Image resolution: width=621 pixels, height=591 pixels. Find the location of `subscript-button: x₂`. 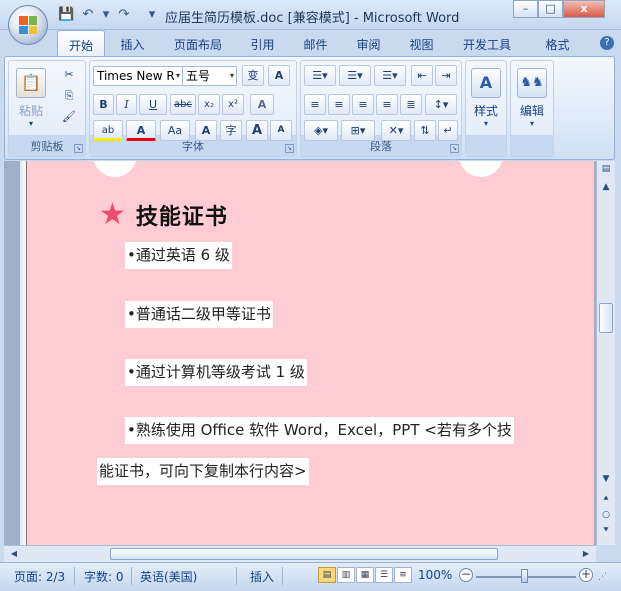

subscript-button: x₂ is located at coordinates (209, 104).